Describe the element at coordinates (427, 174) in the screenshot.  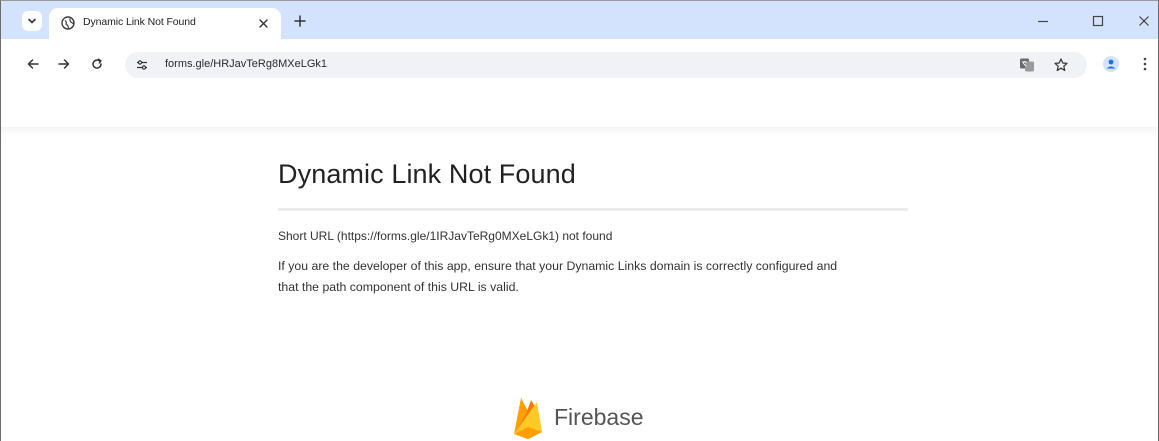
I see `page-title: Dynamic Link Not Found` at that location.